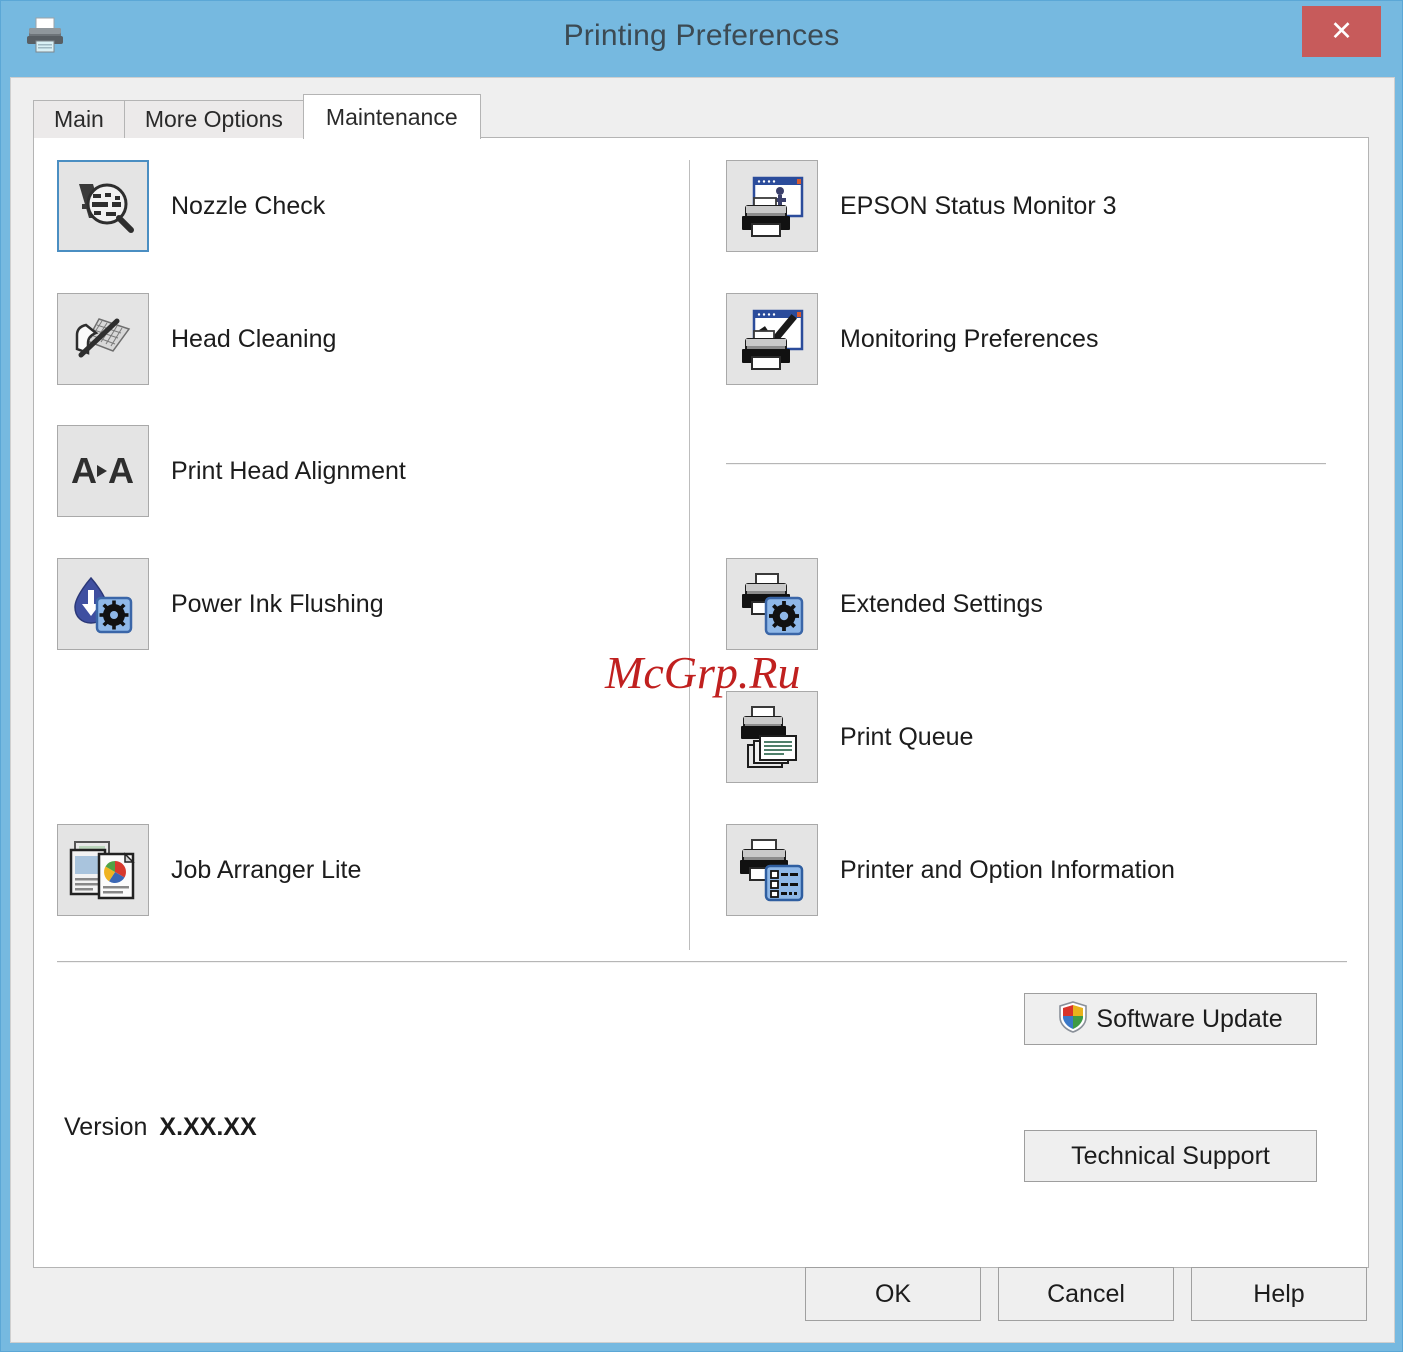  I want to click on ok-button: OK, so click(893, 1294).